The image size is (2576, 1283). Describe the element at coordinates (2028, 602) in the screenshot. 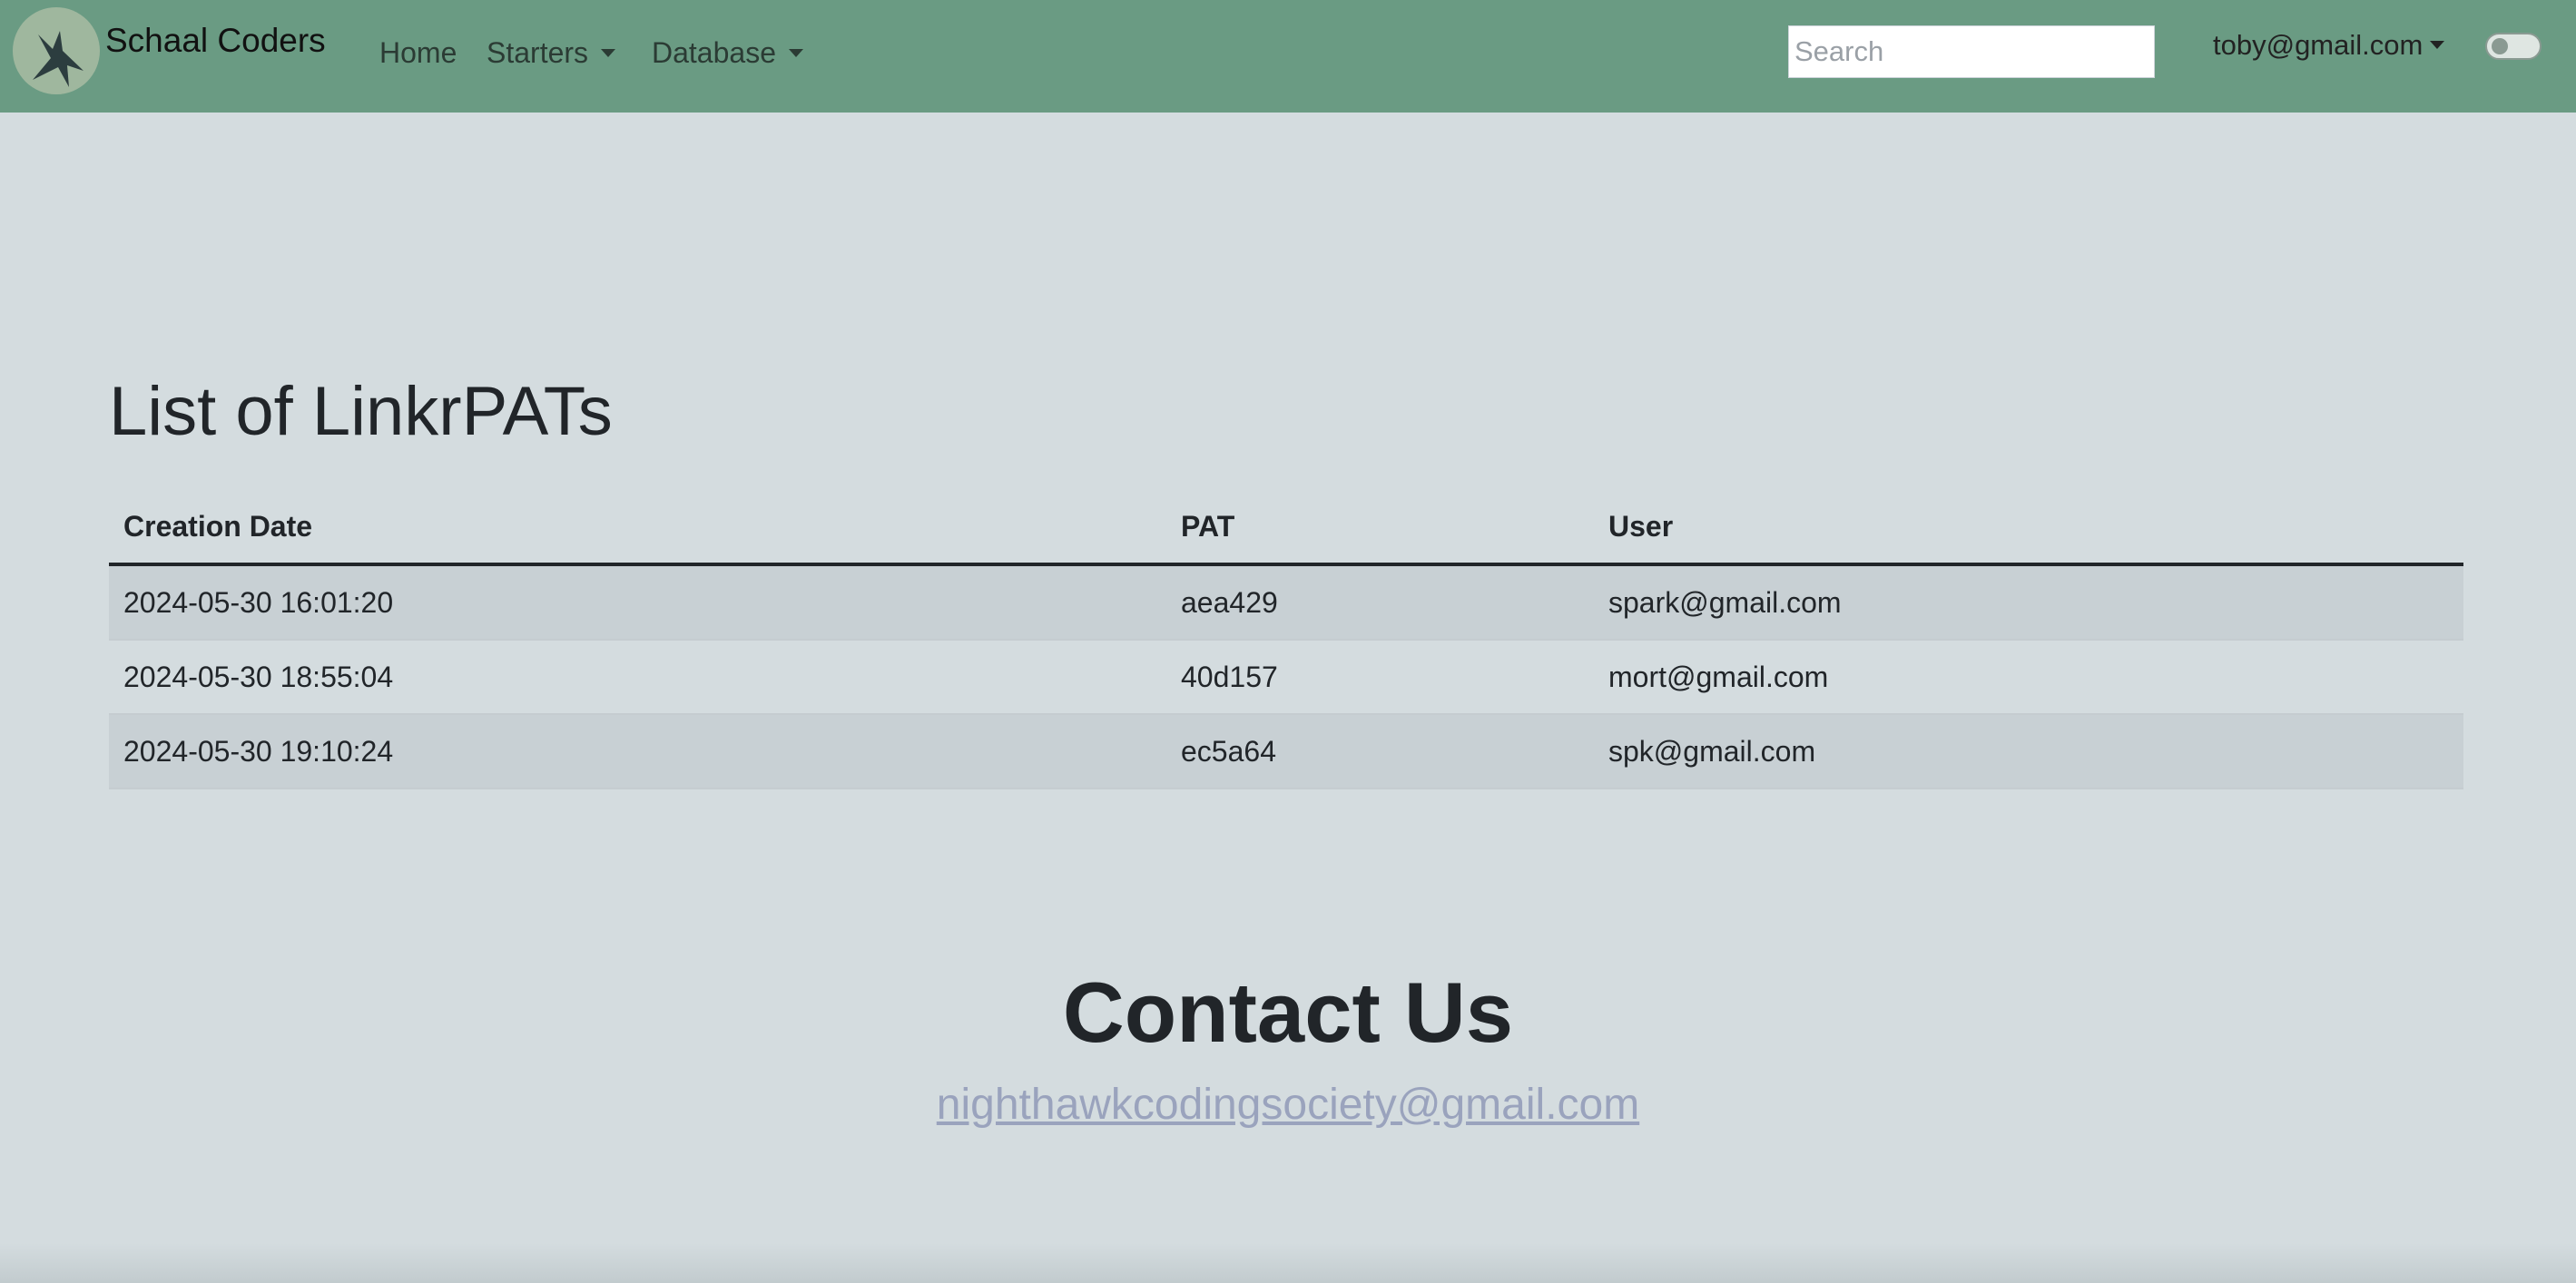

I see `user-cell: spark@gmail.com` at that location.